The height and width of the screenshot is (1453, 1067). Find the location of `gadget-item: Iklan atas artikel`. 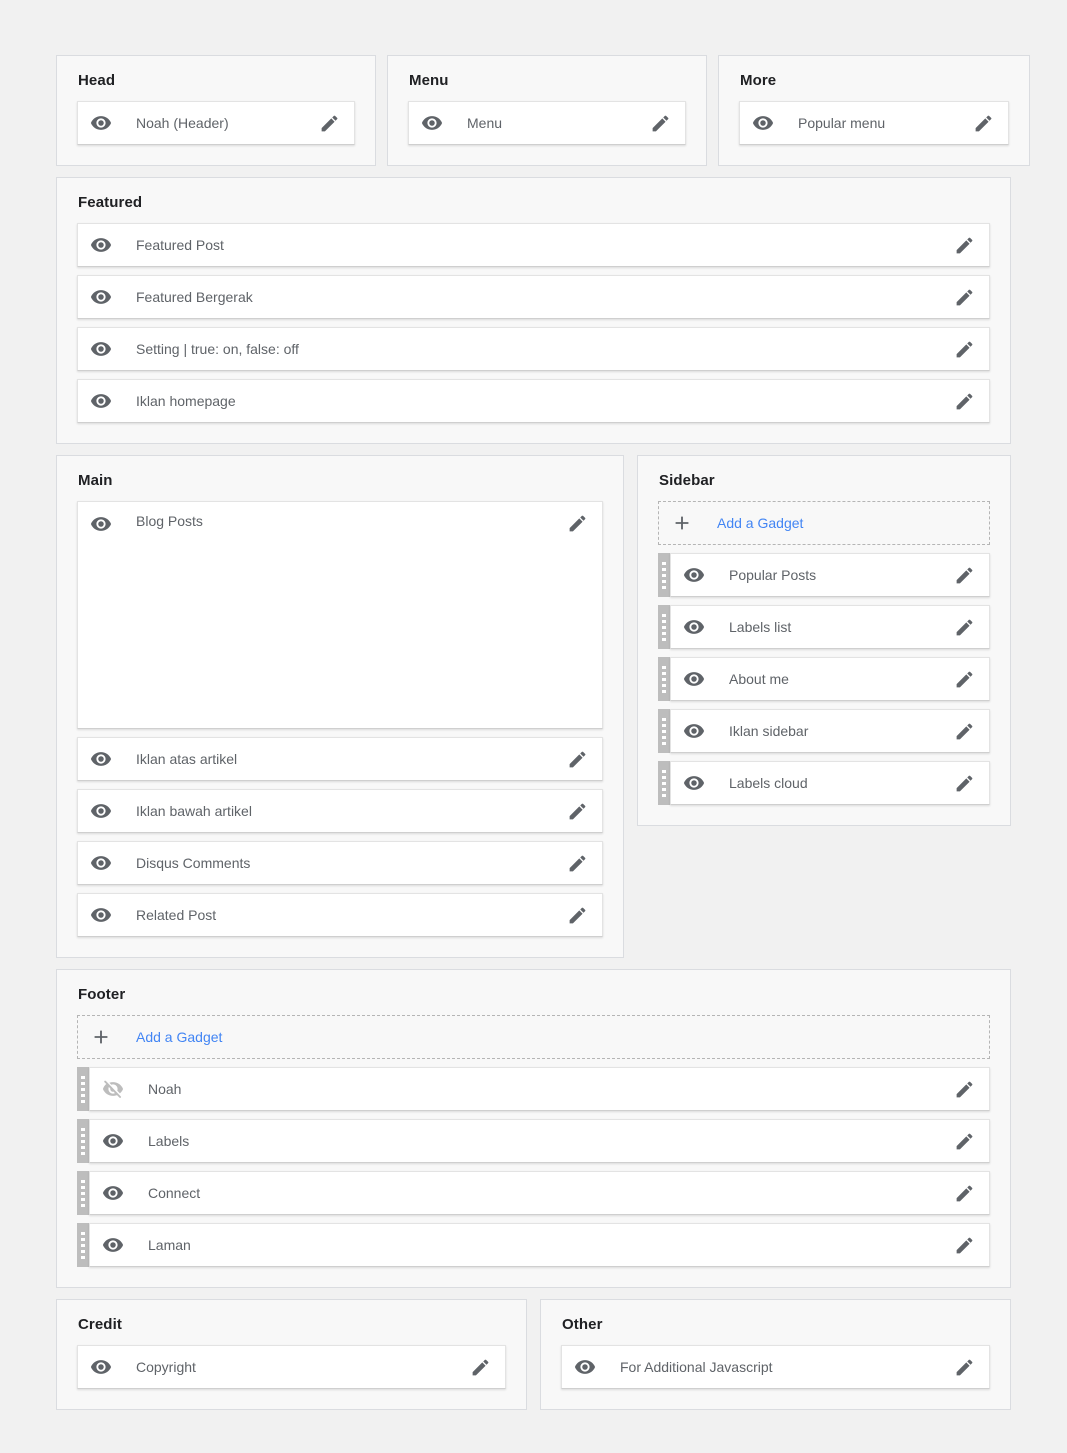

gadget-item: Iklan atas artikel is located at coordinates (340, 759).